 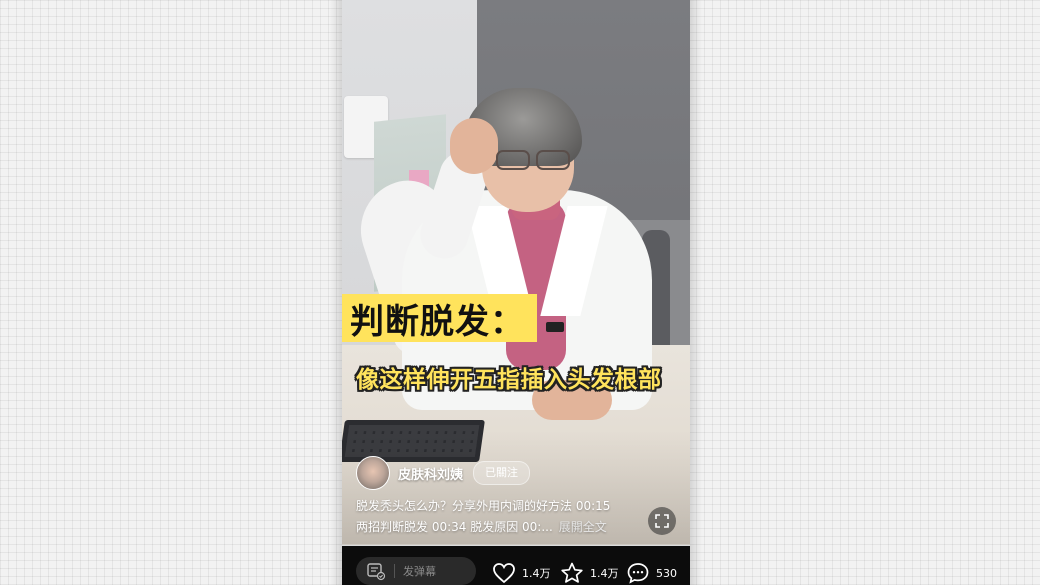 What do you see at coordinates (572, 572) in the screenshot?
I see `star-icon` at bounding box center [572, 572].